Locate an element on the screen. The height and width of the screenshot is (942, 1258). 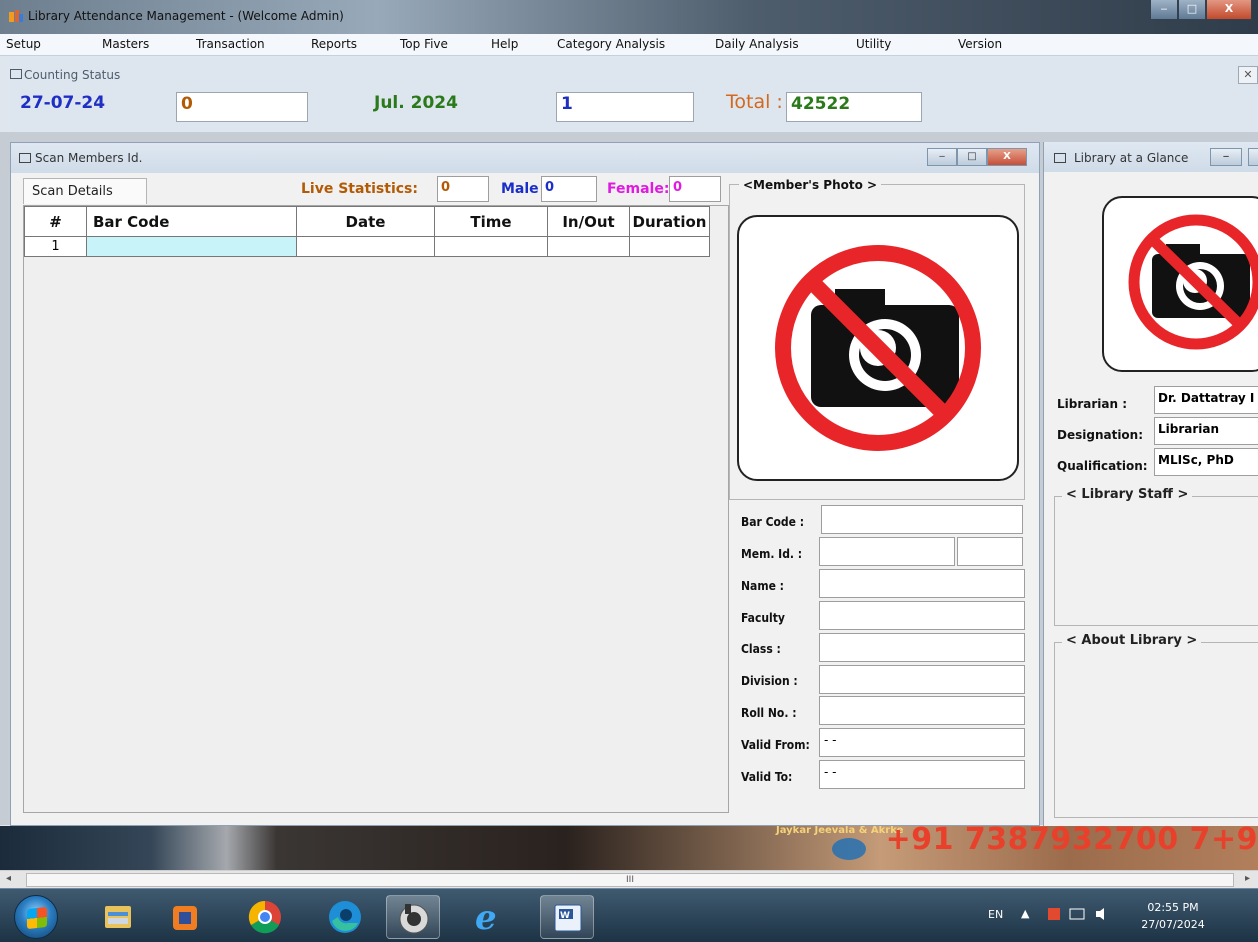
col-header-bar-code: Bar Code is located at coordinates (191, 221).